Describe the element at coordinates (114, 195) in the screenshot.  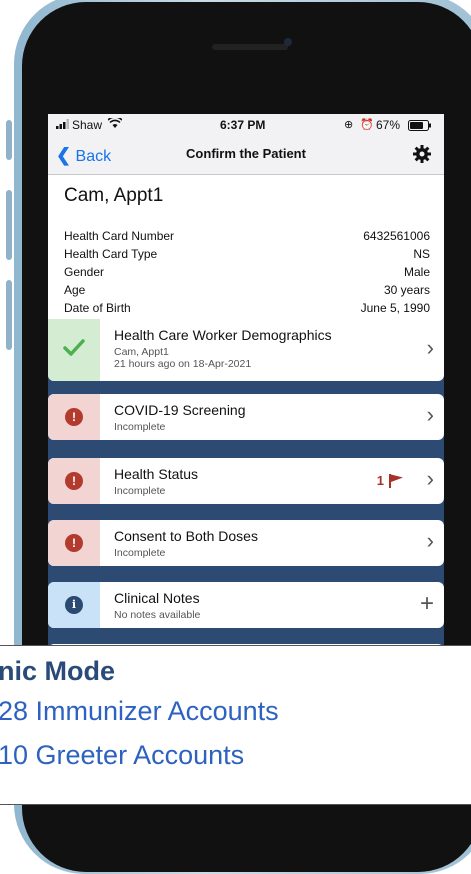
I see `patient-name: Cam, Appt1` at that location.